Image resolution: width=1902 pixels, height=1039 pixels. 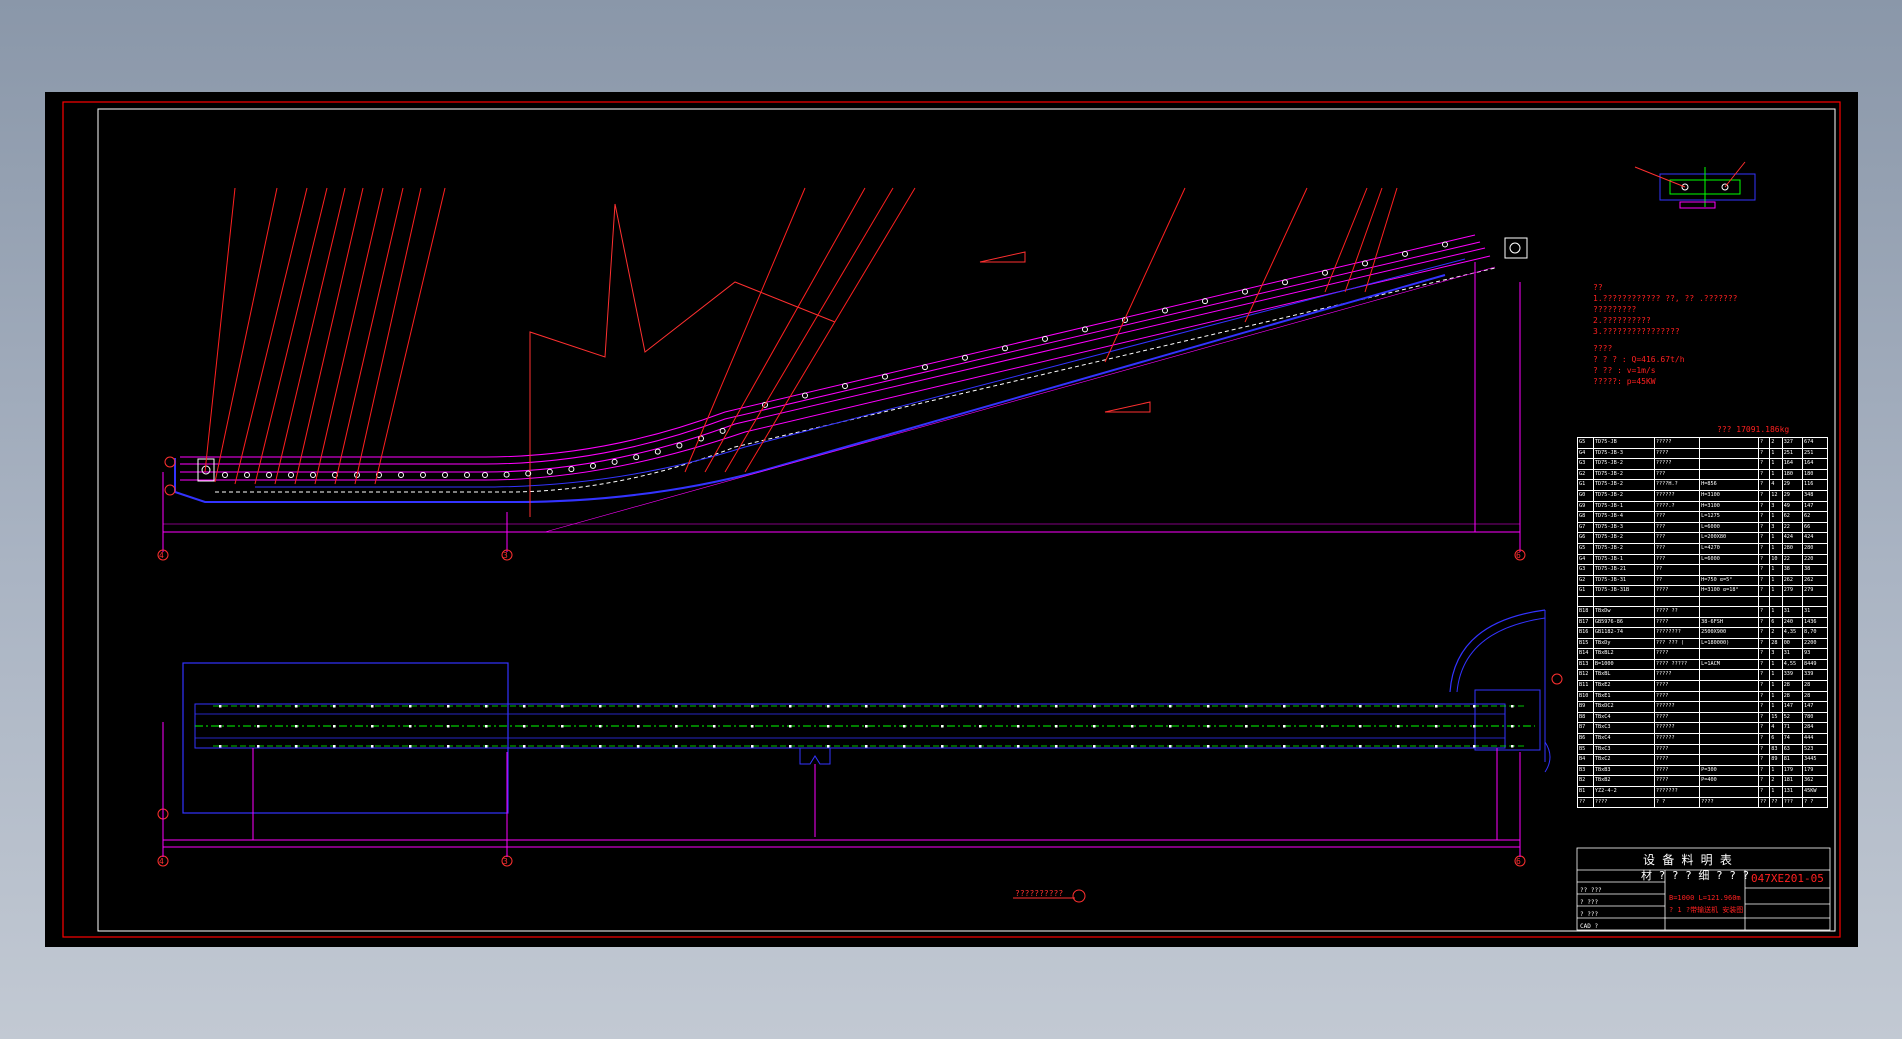 I want to click on bom-row: G9 TD75-JB-1????.? H=3100? 3 49 147, so click(x=1702, y=506).